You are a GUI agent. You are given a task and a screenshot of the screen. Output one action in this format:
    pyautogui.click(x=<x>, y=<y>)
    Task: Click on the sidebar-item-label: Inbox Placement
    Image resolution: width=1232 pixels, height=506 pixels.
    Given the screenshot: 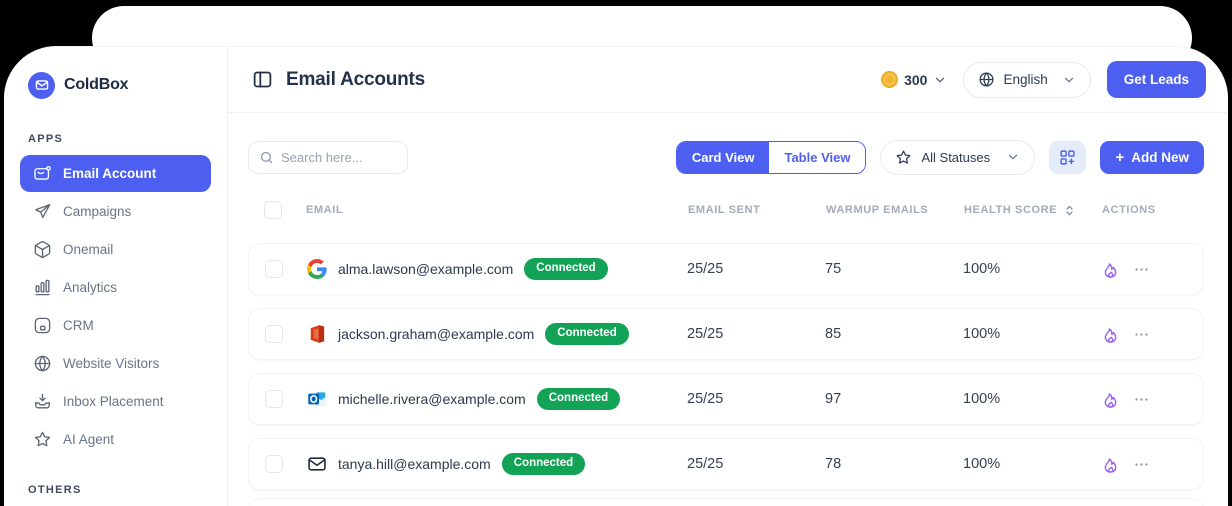 What is the action you would take?
    pyautogui.click(x=113, y=401)
    